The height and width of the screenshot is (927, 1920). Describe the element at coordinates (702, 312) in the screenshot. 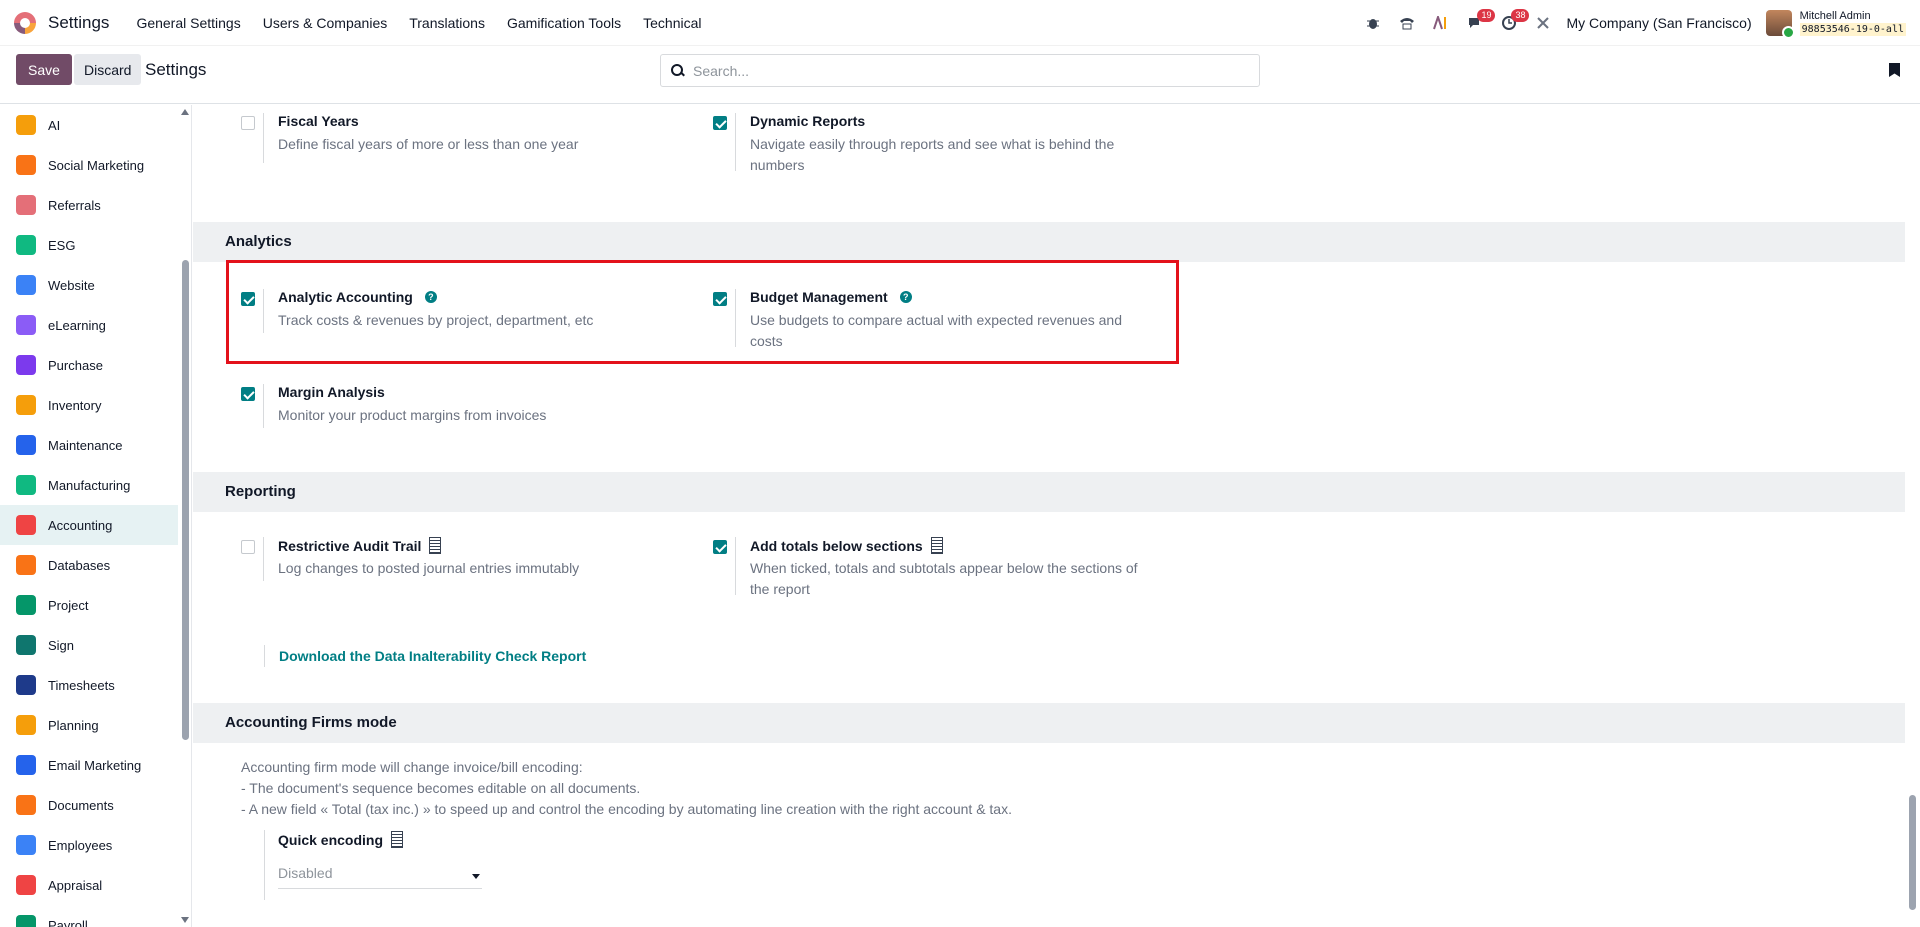

I see `highlight-box` at that location.